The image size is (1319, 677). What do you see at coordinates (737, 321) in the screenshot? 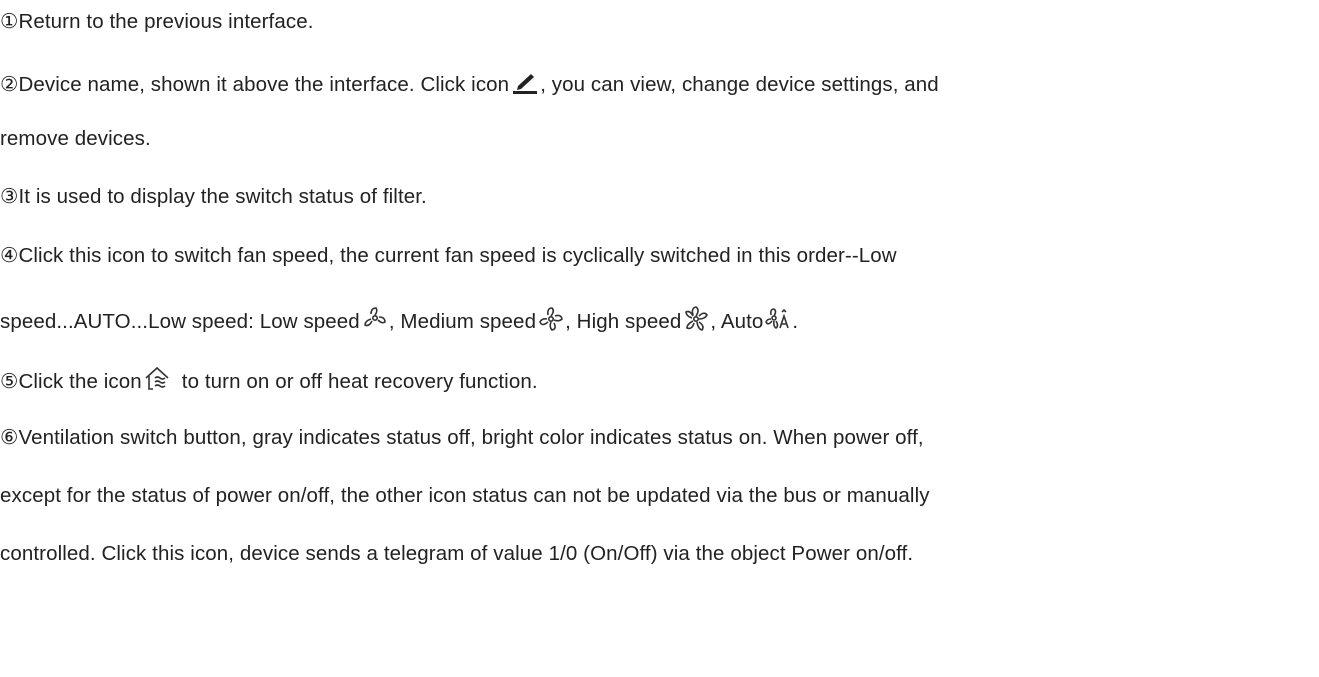
I see `item-4-text-e: , Auto` at bounding box center [737, 321].